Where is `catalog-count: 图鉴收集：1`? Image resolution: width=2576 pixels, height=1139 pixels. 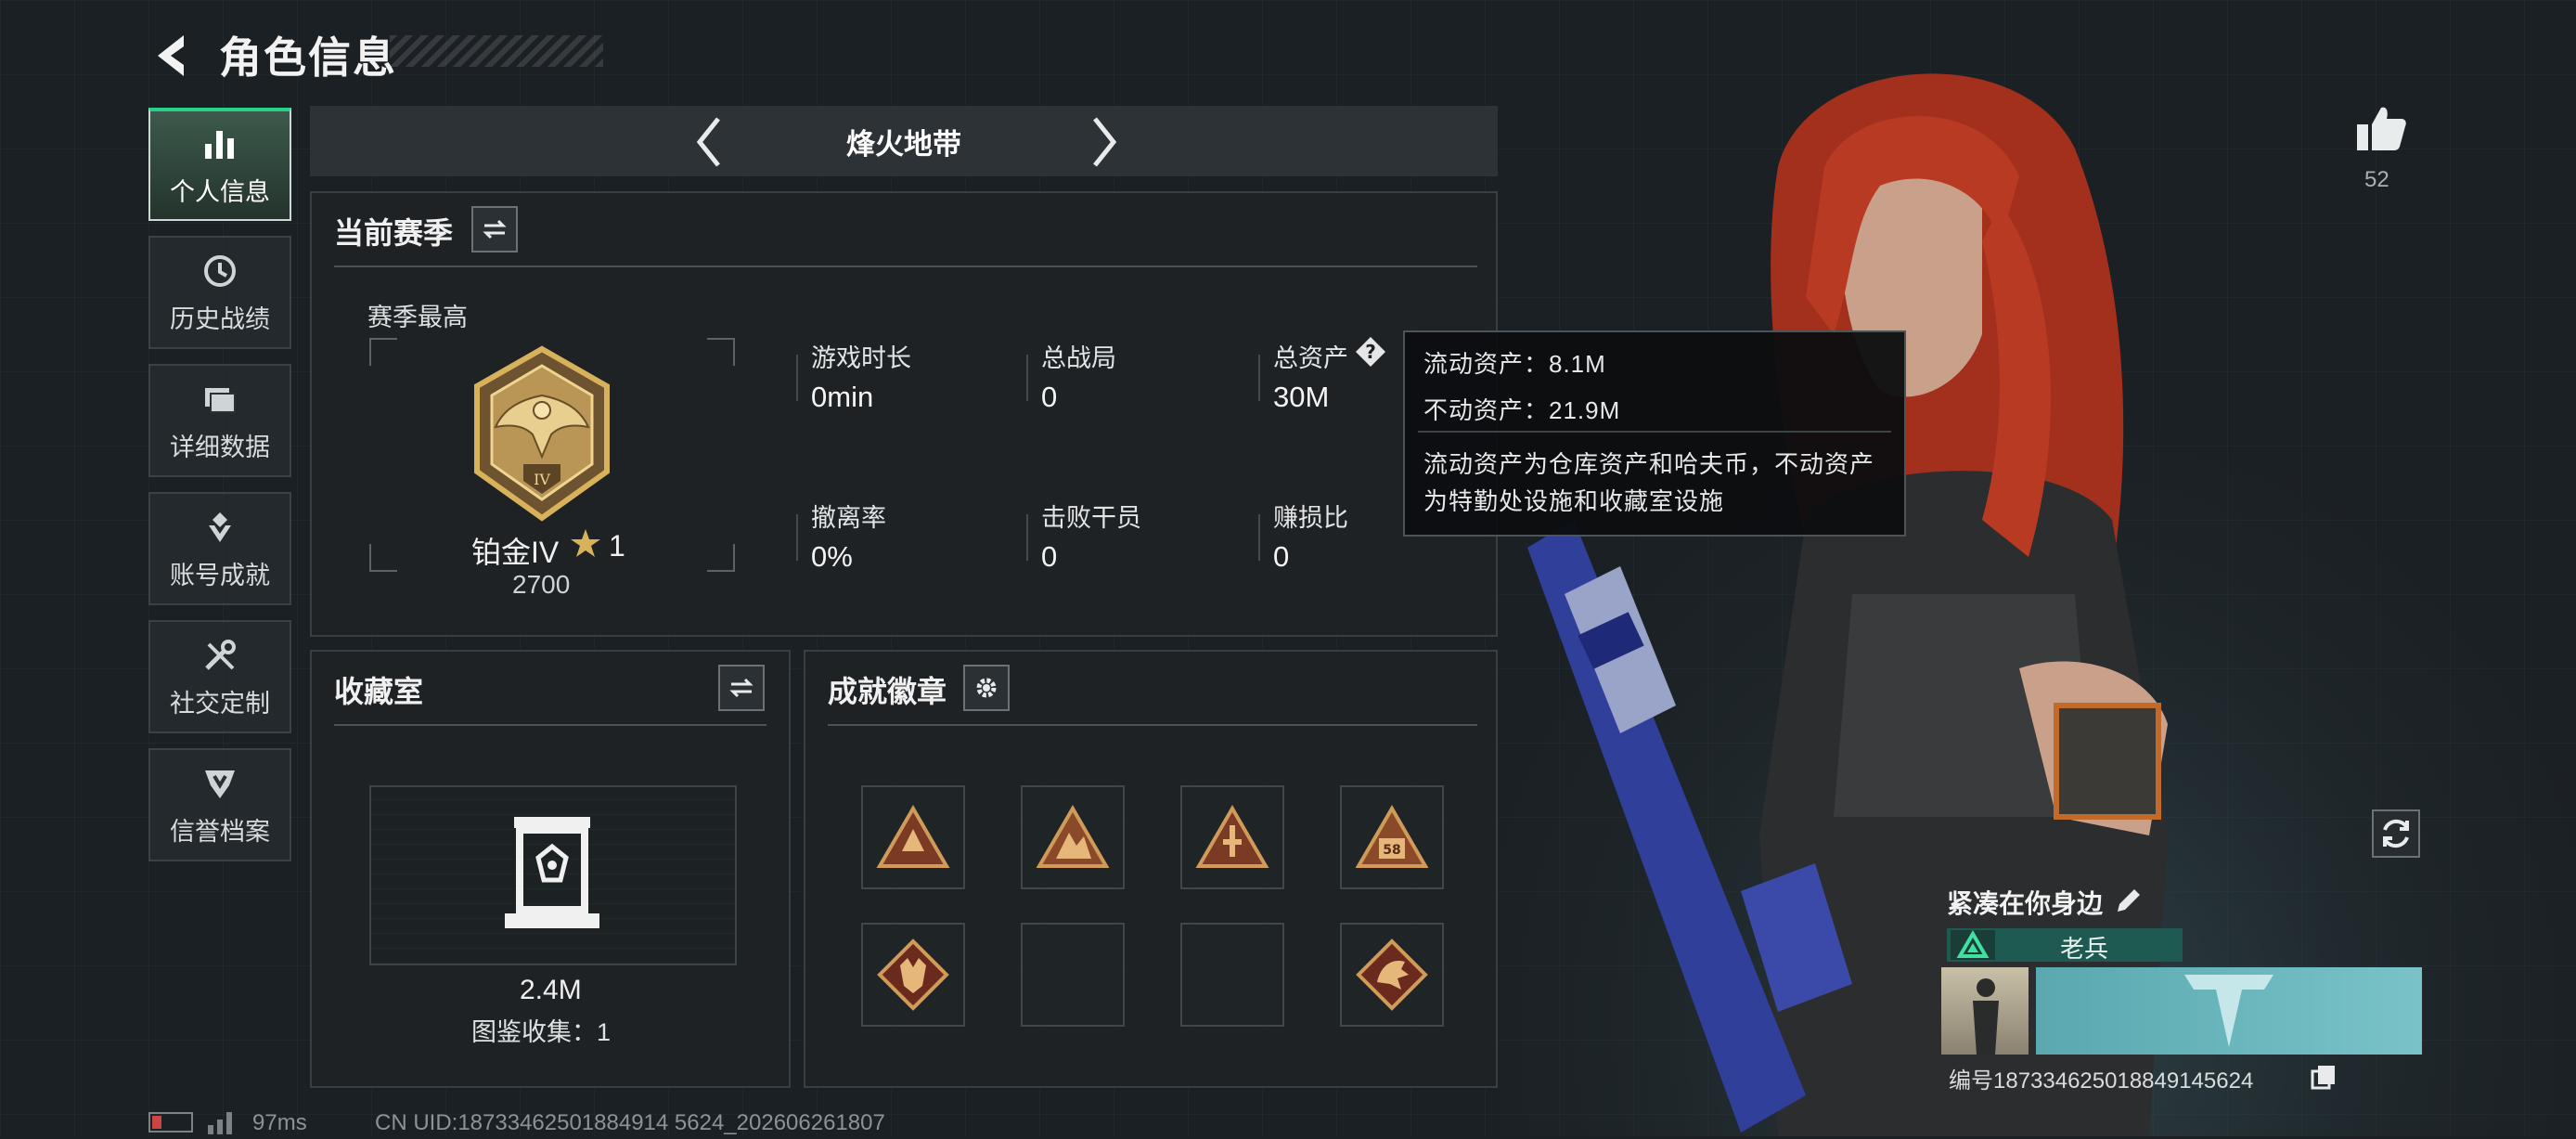 catalog-count: 图鉴收集：1 is located at coordinates (541, 1032).